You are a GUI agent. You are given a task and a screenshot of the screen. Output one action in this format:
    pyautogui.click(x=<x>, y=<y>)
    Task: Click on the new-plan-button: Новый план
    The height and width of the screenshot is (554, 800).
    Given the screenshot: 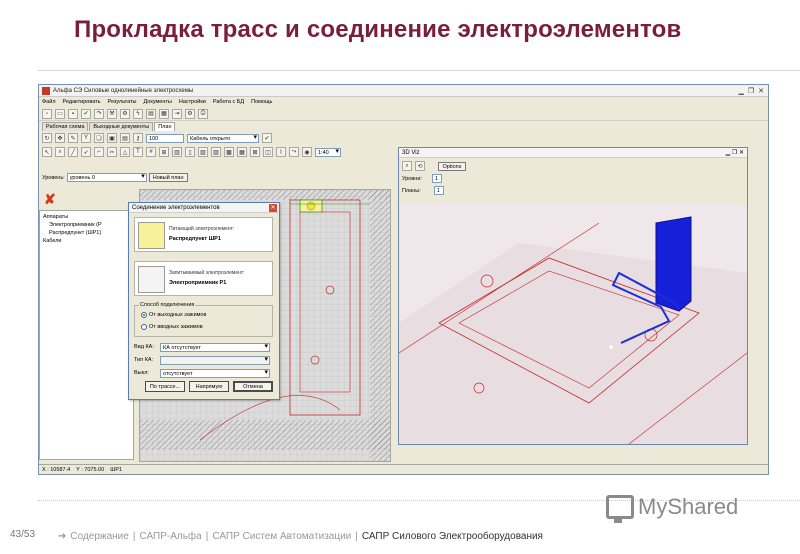 What is the action you would take?
    pyautogui.click(x=168, y=177)
    